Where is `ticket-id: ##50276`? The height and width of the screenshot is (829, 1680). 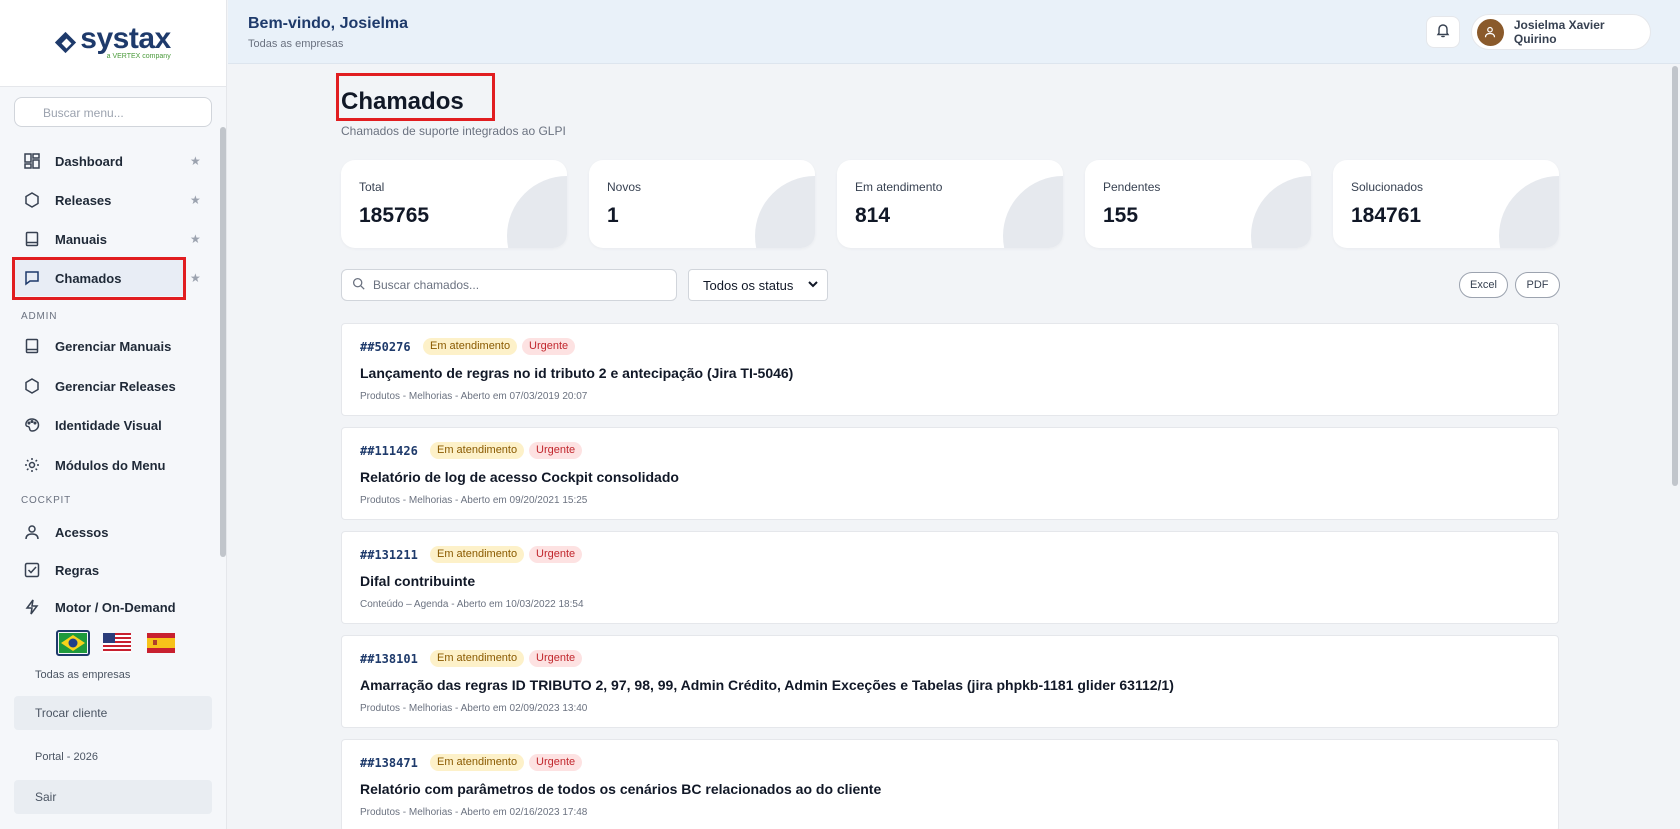 ticket-id: ##50276 is located at coordinates (385, 347).